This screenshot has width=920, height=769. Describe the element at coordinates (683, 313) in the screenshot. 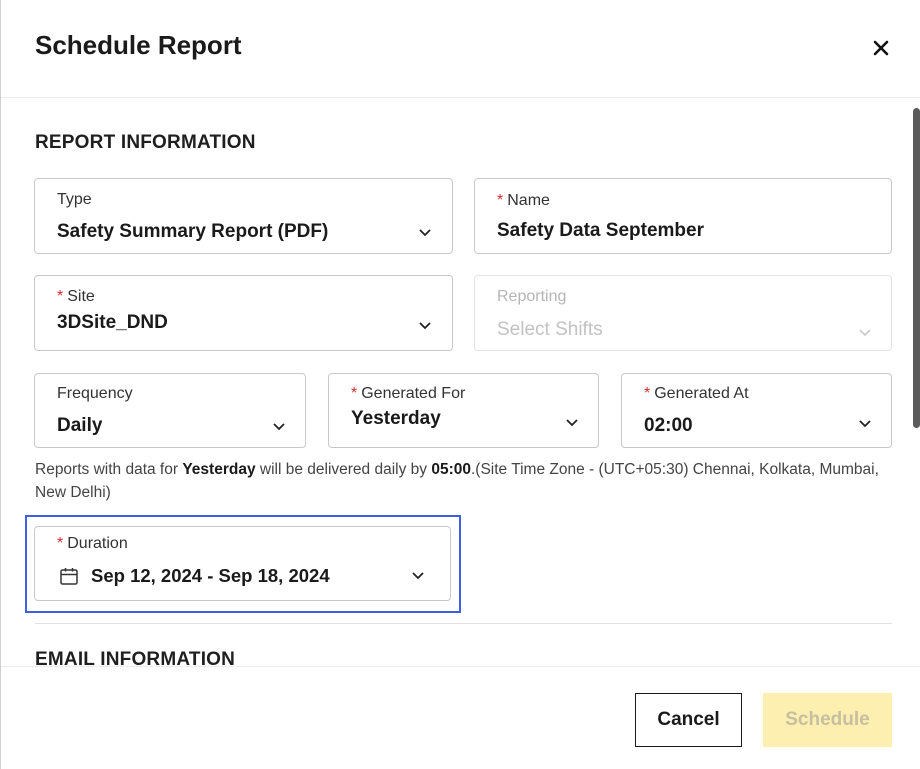

I see `reporting-select: Reporting Select Shifts` at that location.